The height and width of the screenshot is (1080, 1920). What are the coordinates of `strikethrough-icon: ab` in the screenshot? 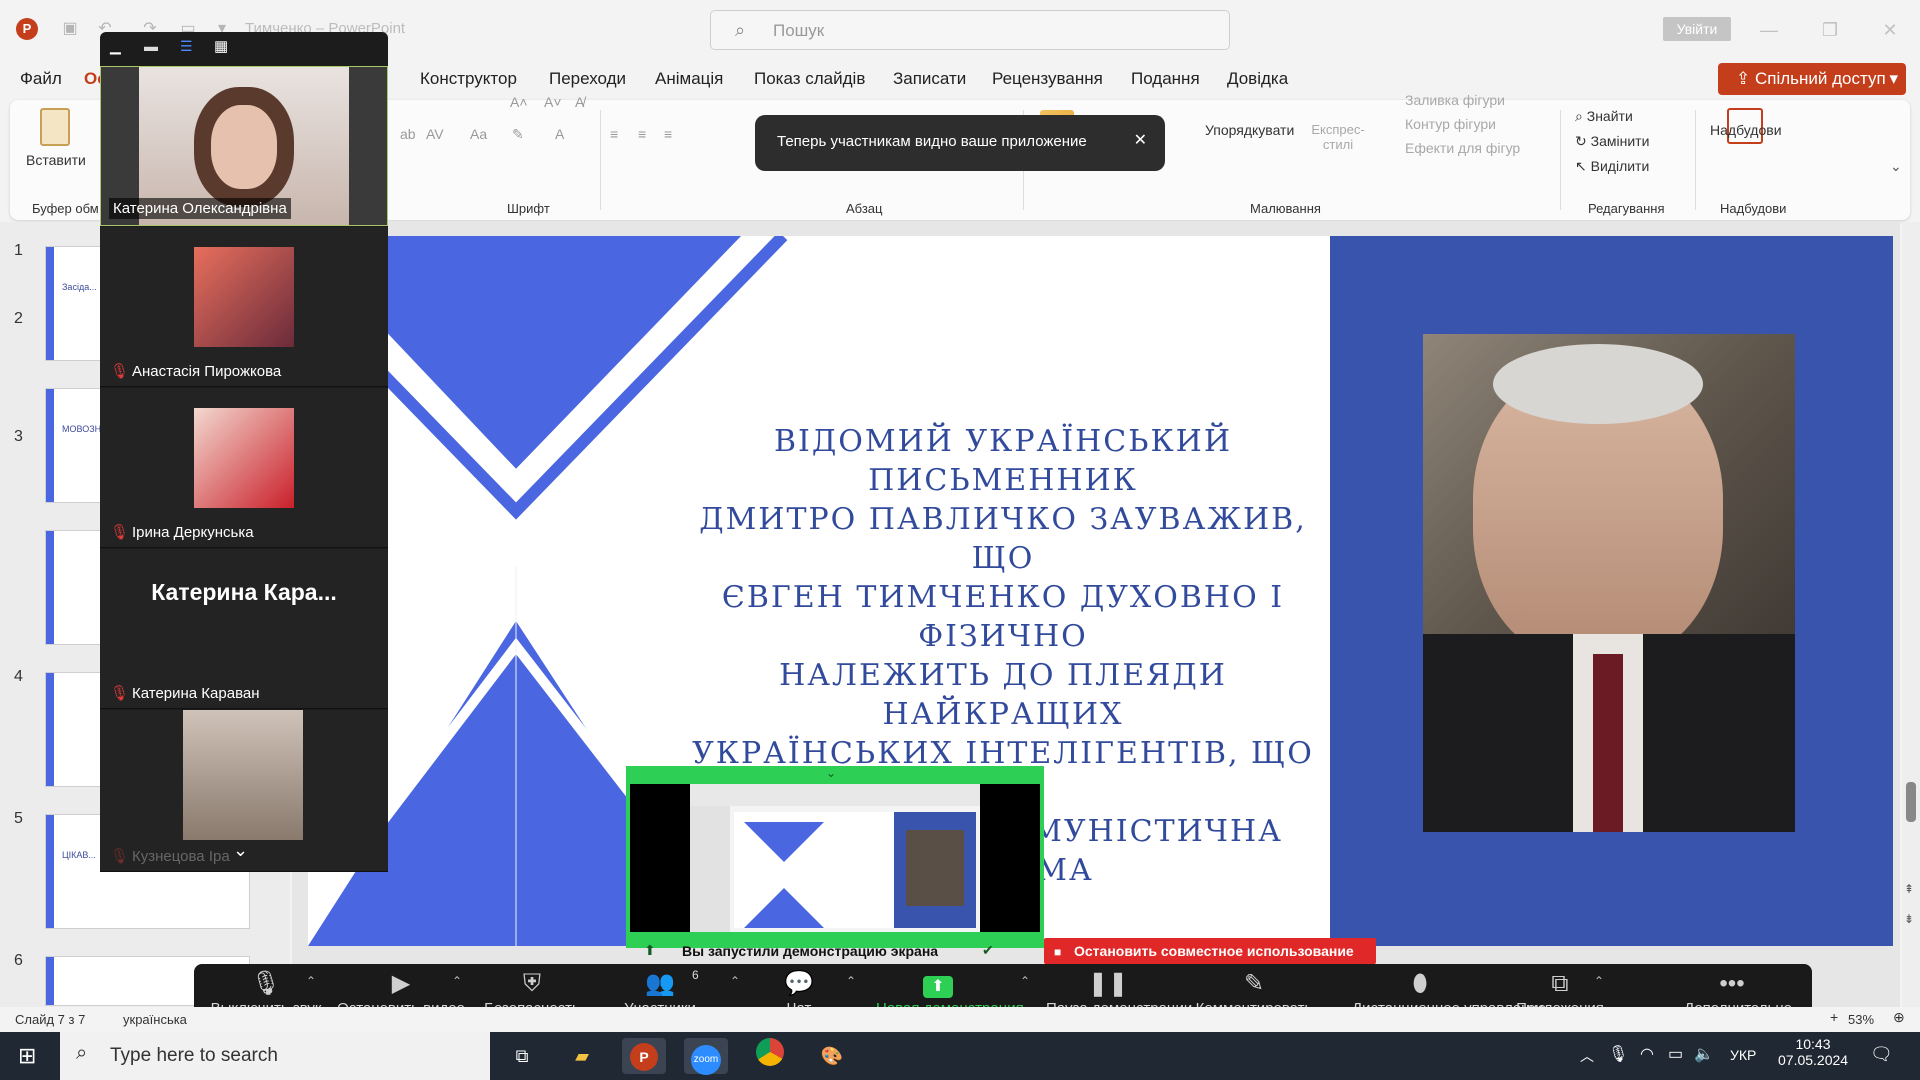 It's located at (408, 134).